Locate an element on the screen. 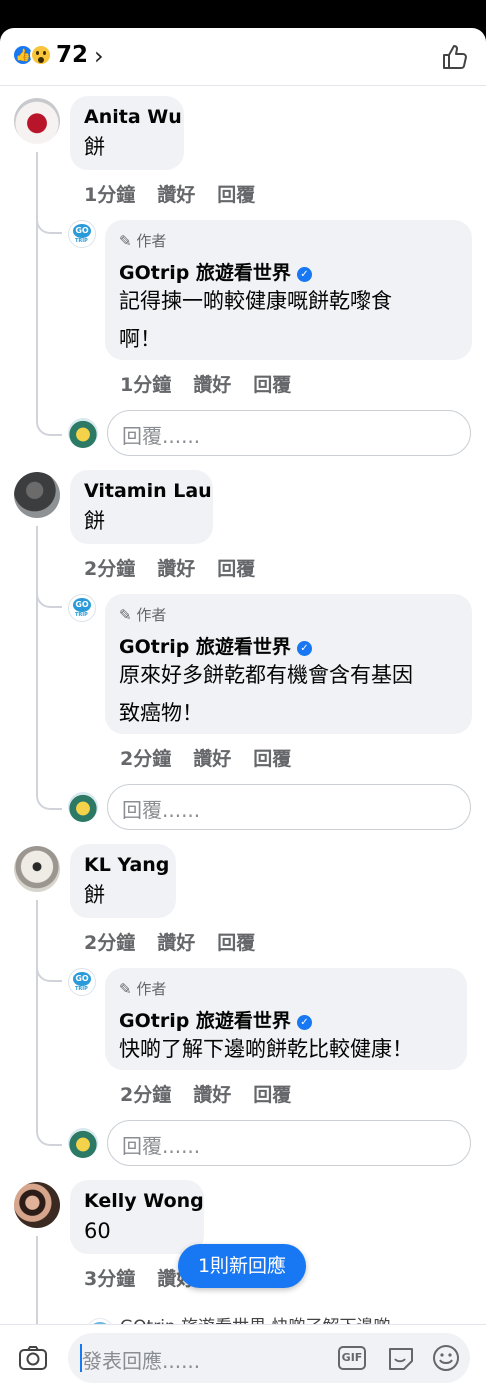 The height and width of the screenshot is (1391, 486). comment-composer: 發表回應...... GIF is located at coordinates (243, 1357).